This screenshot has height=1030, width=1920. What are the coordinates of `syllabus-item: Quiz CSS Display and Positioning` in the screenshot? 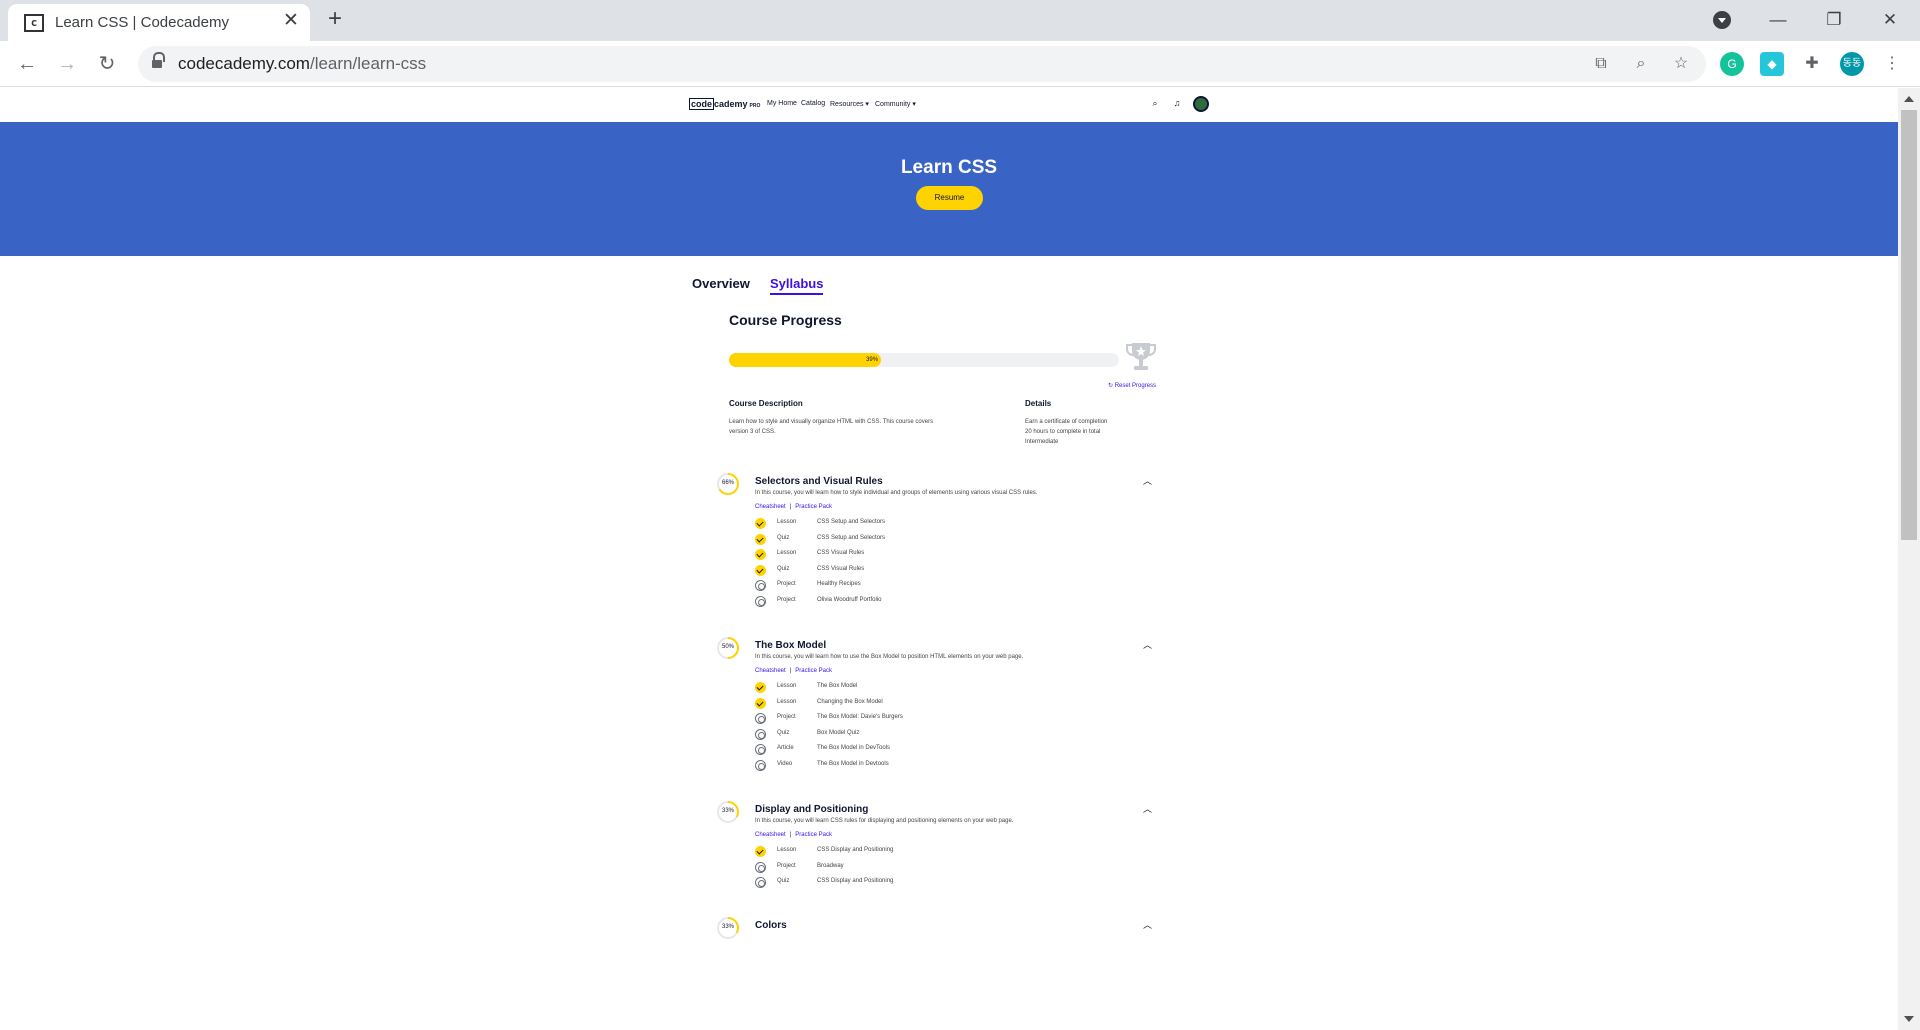 It's located at (945, 883).